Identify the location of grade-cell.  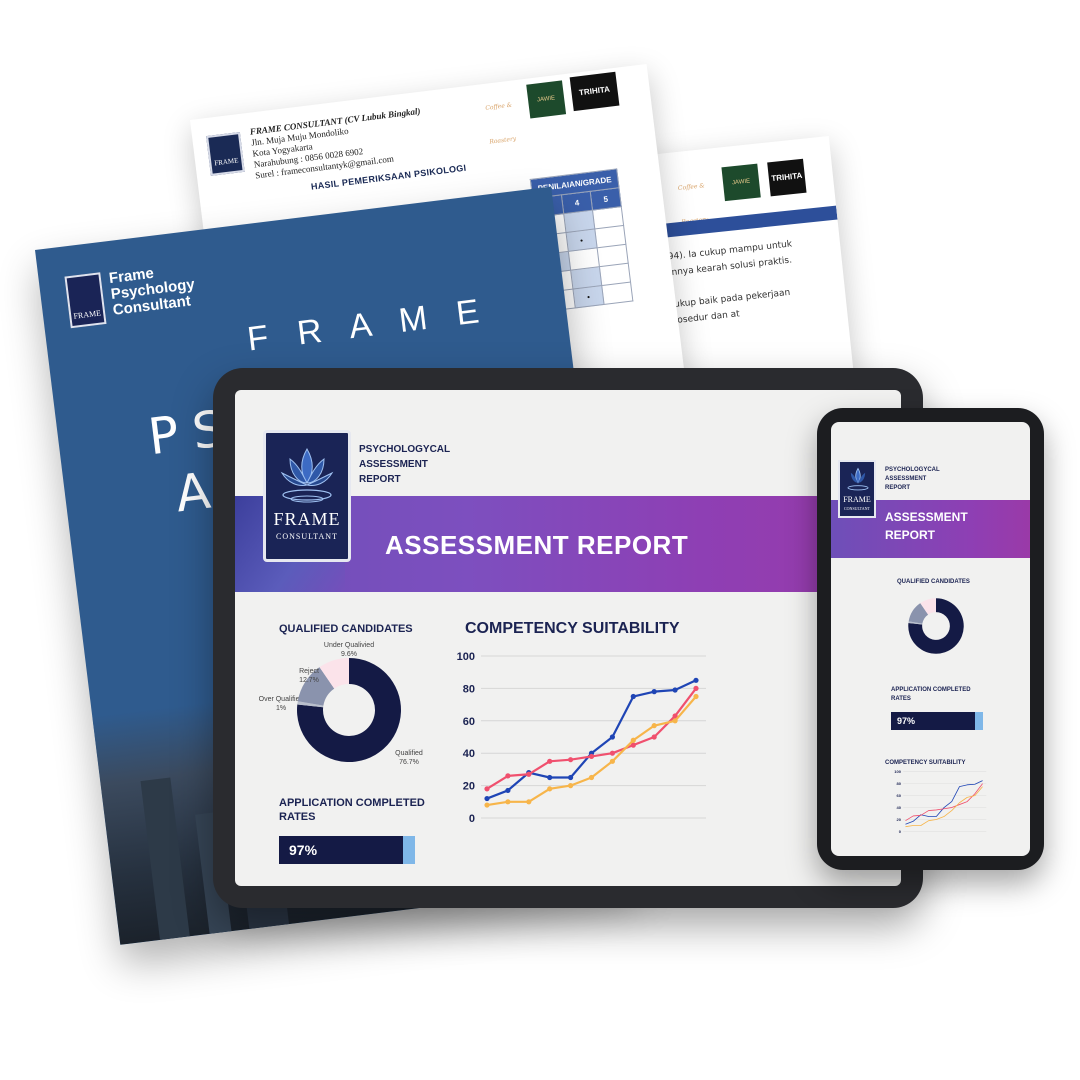
(617, 293).